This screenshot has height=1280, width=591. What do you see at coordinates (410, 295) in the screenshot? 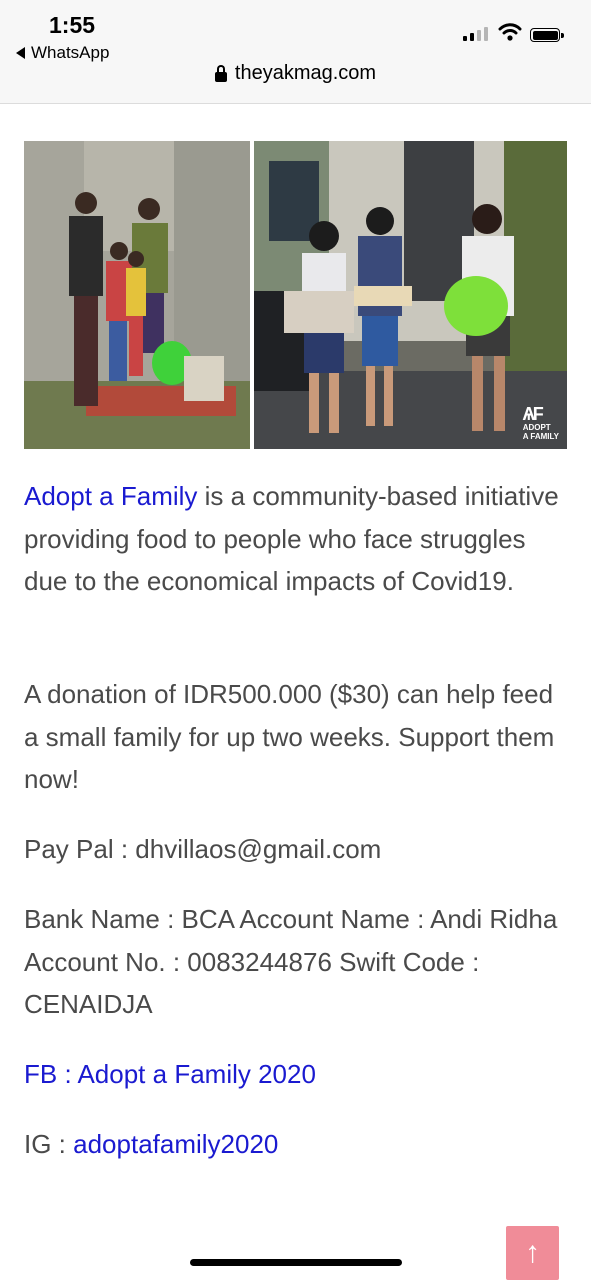
I see `photo-children-receiving-food: ѦF ADOPT A FAMILY` at bounding box center [410, 295].